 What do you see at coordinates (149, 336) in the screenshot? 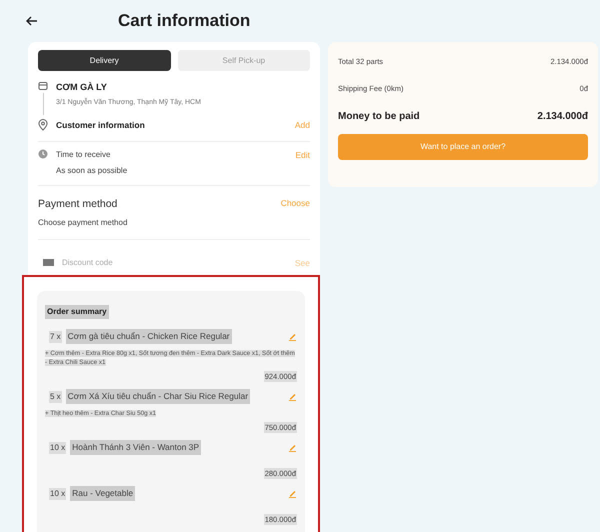
I see `item-name: Cơm gà tiêu chuẩn - Chicken Rice Regular` at bounding box center [149, 336].